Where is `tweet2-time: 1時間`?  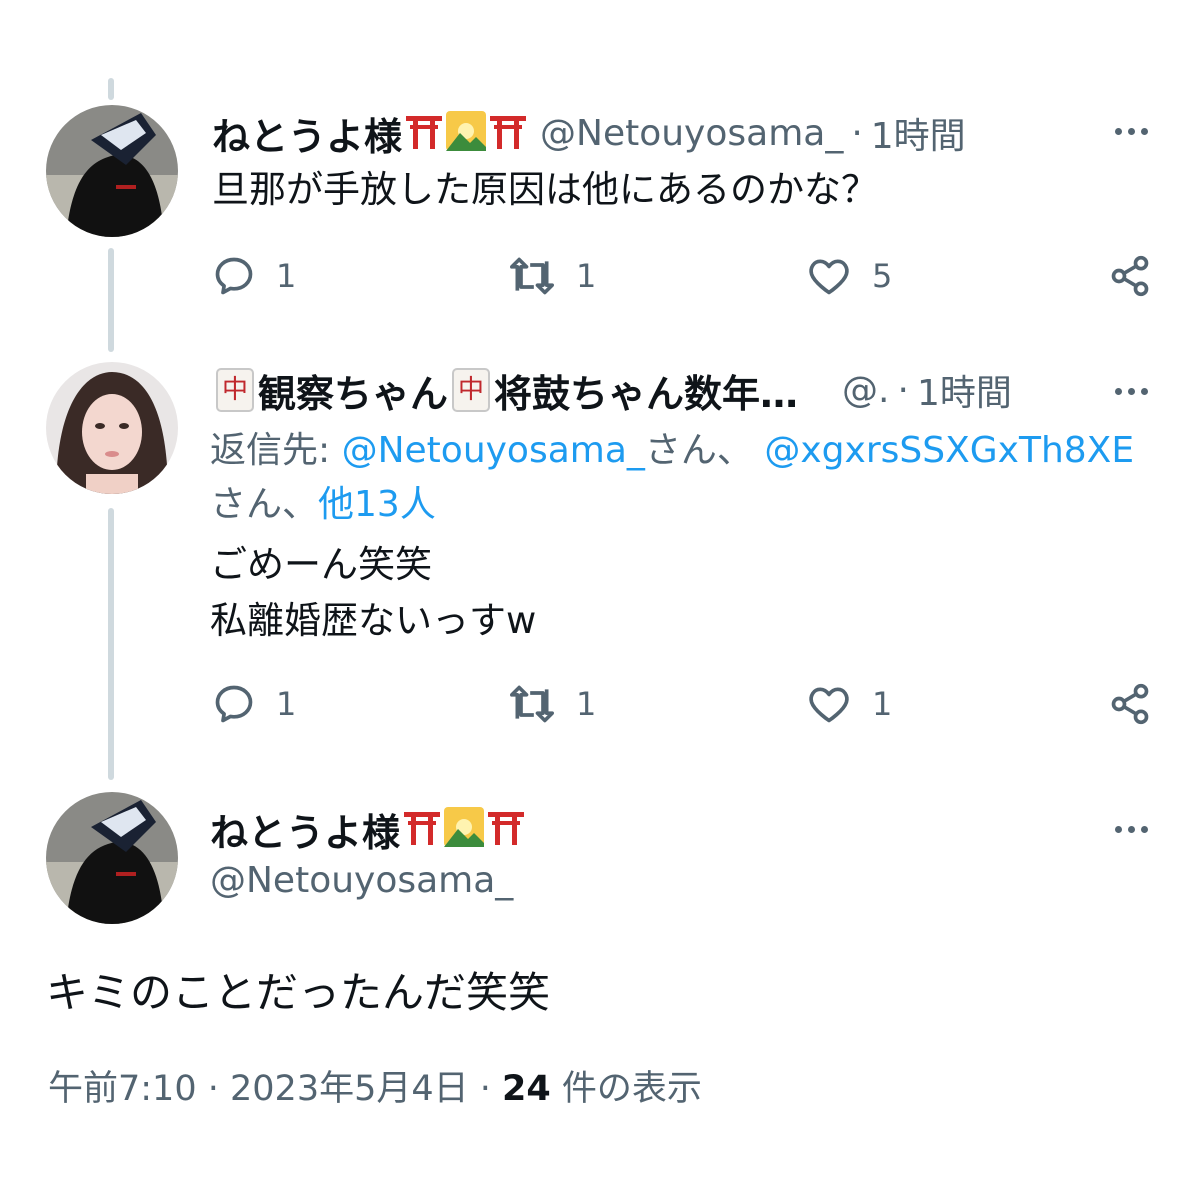 tweet2-time: 1時間 is located at coordinates (964, 390).